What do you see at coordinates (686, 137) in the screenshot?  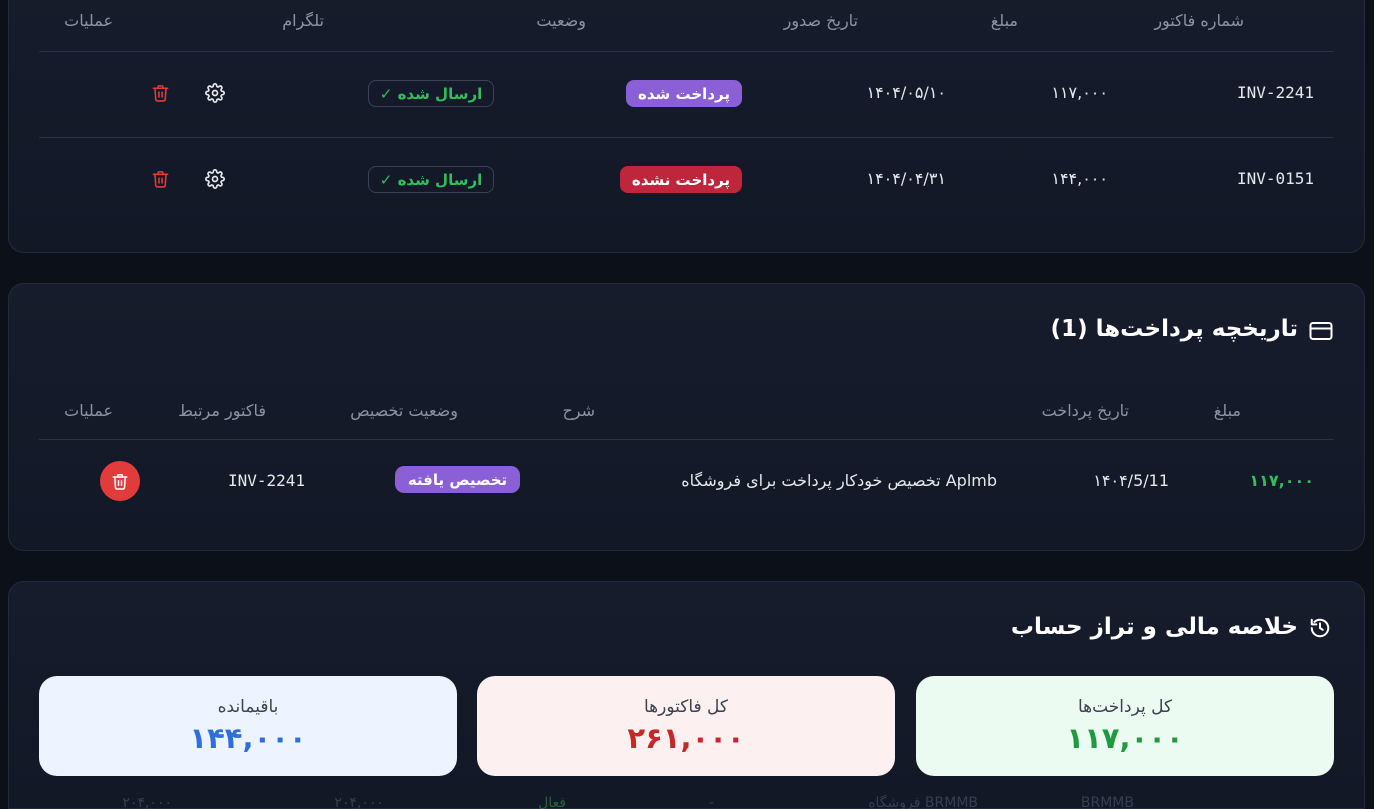 I see `row-divider` at bounding box center [686, 137].